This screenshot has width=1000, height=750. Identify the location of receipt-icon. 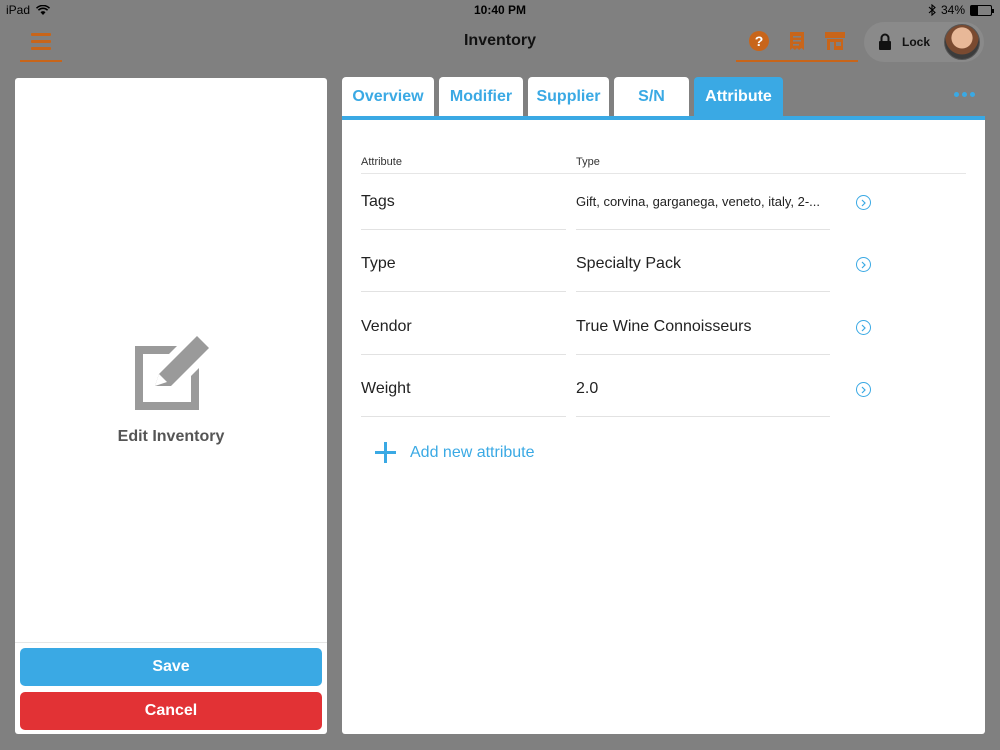
(797, 41).